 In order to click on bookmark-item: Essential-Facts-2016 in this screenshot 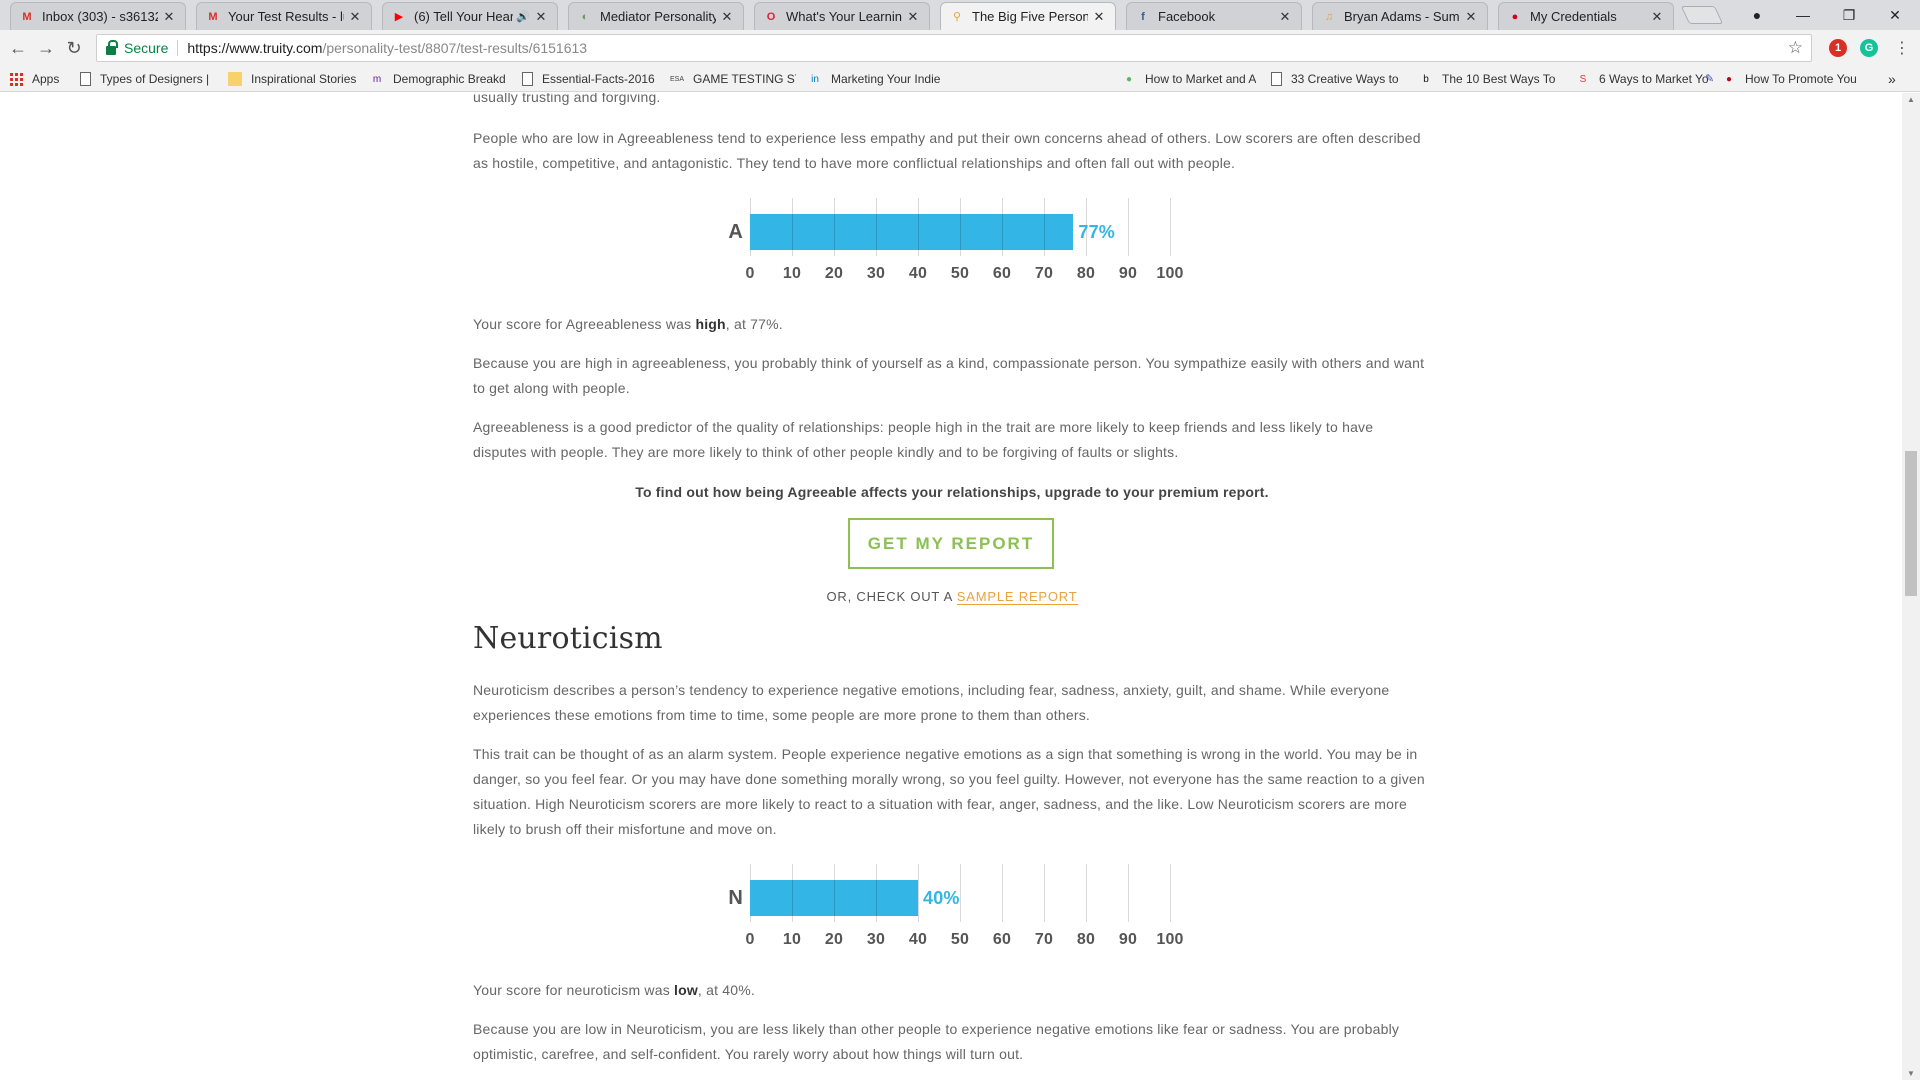, I will do `click(588, 79)`.